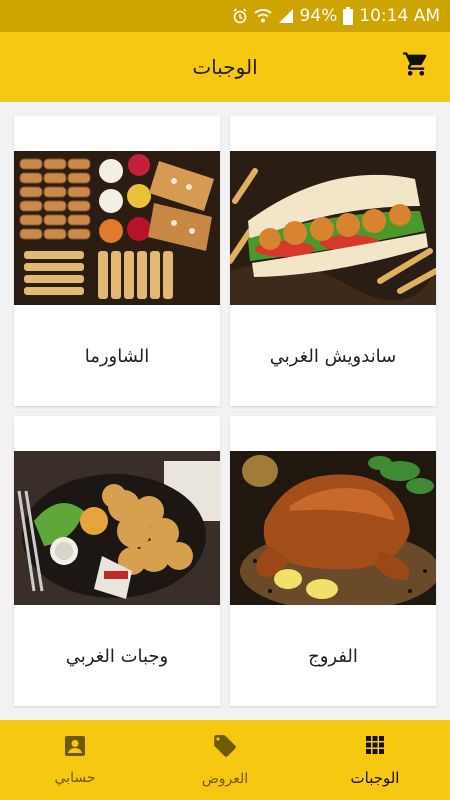  Describe the element at coordinates (318, 16) in the screenshot. I see `battery-percent: 94%` at that location.